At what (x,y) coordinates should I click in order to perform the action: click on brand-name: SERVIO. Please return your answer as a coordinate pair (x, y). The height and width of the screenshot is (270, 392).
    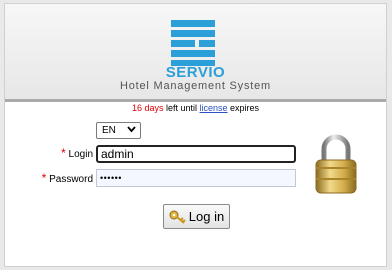
    Looking at the image, I should click on (195, 72).